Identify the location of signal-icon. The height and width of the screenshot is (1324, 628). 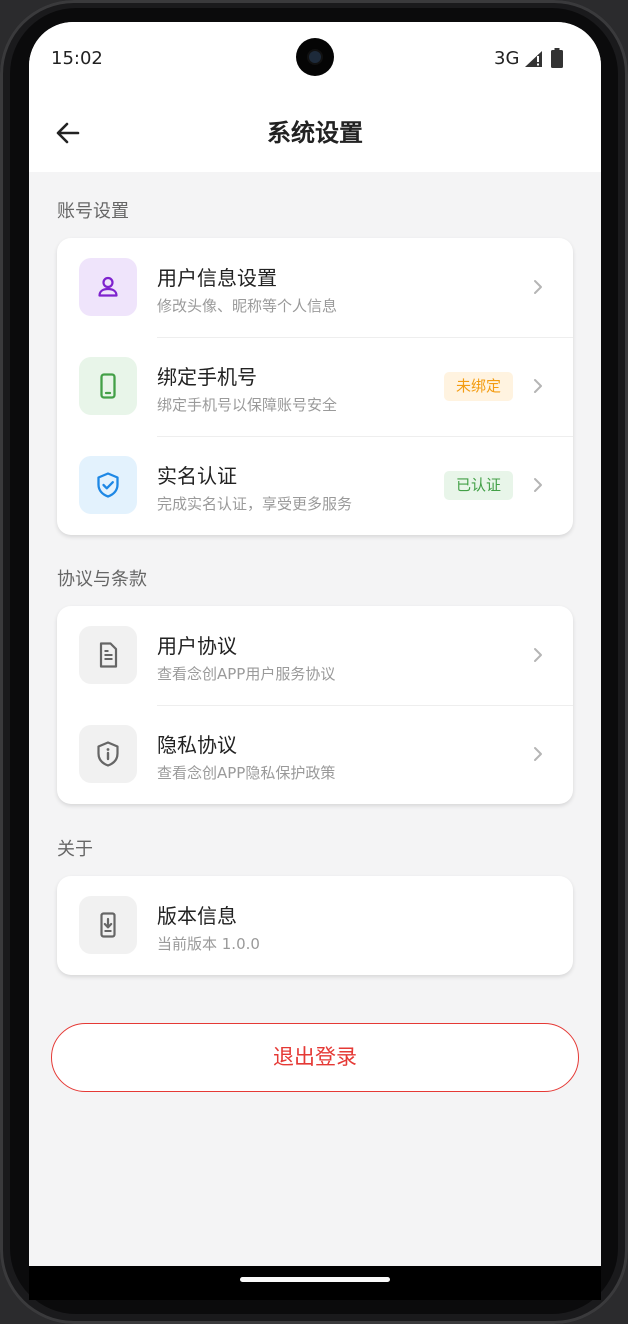
(533, 59).